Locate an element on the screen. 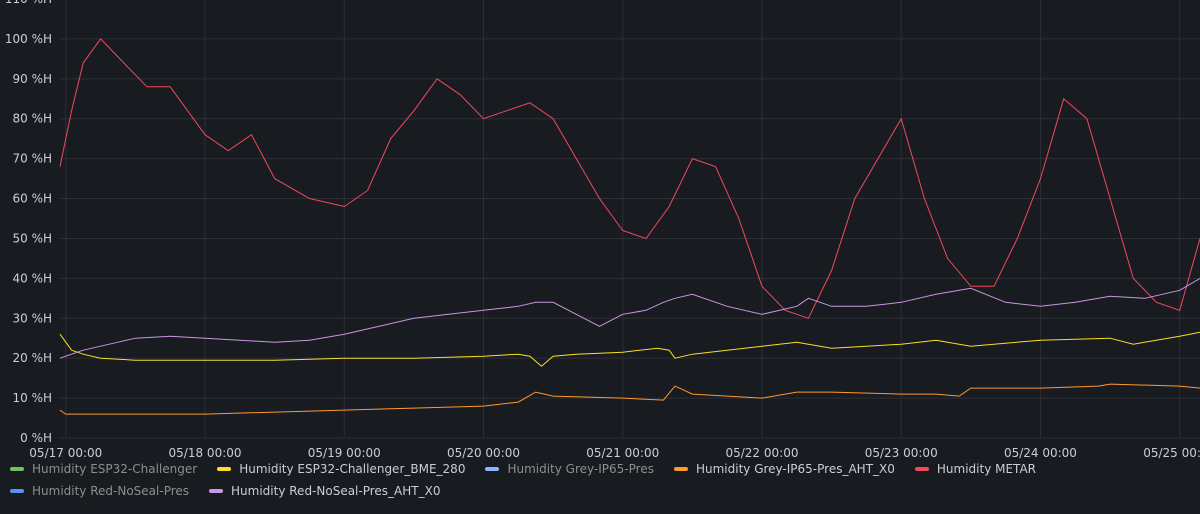  legend-item-humidity-red-noseal-pres-aht-x0: Humidity Red-NoSeal-Pres_AHT_X0 is located at coordinates (324, 491).